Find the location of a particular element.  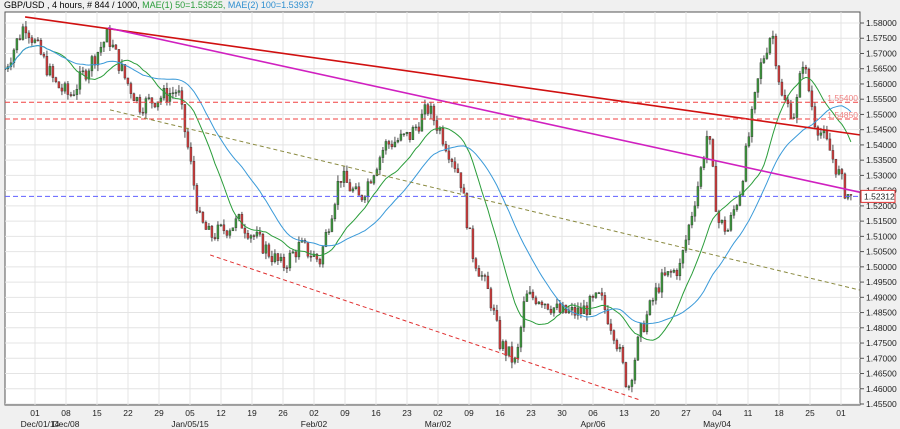

y-tick-label: 1.45500 is located at coordinates (881, 404).